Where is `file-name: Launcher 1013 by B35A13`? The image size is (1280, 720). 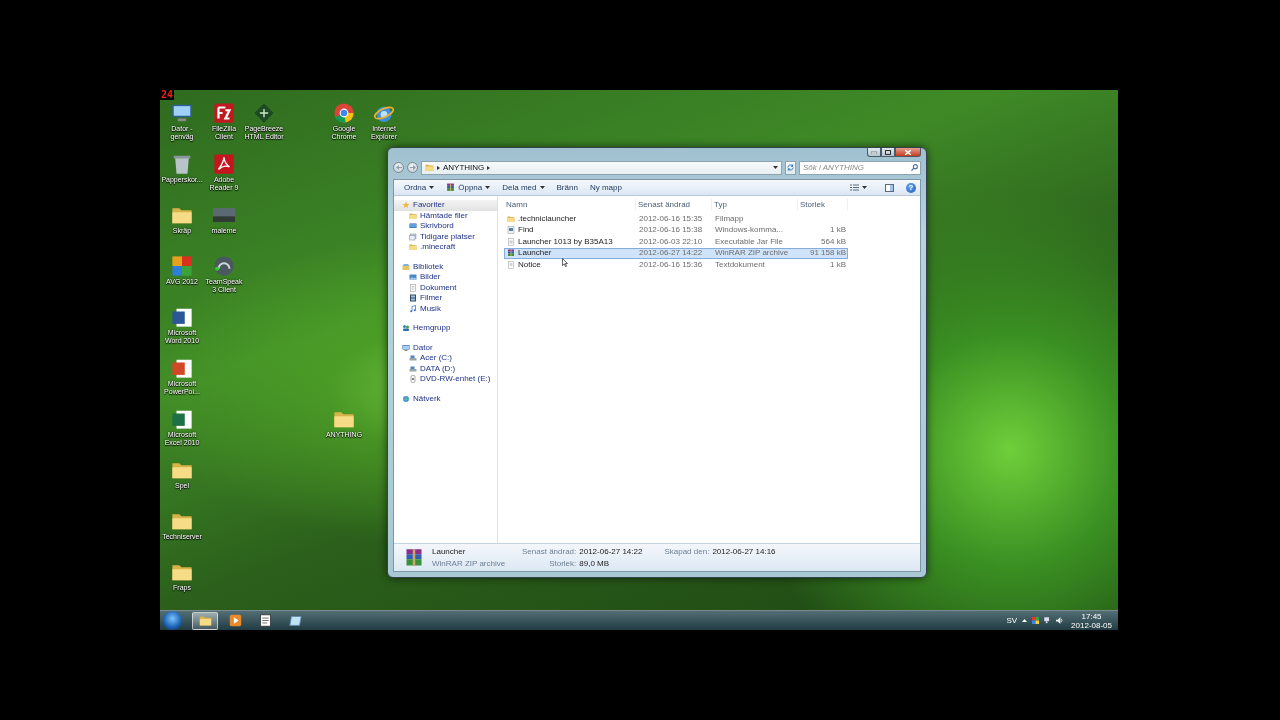
file-name: Launcher 1013 by B35A13 is located at coordinates (565, 241).